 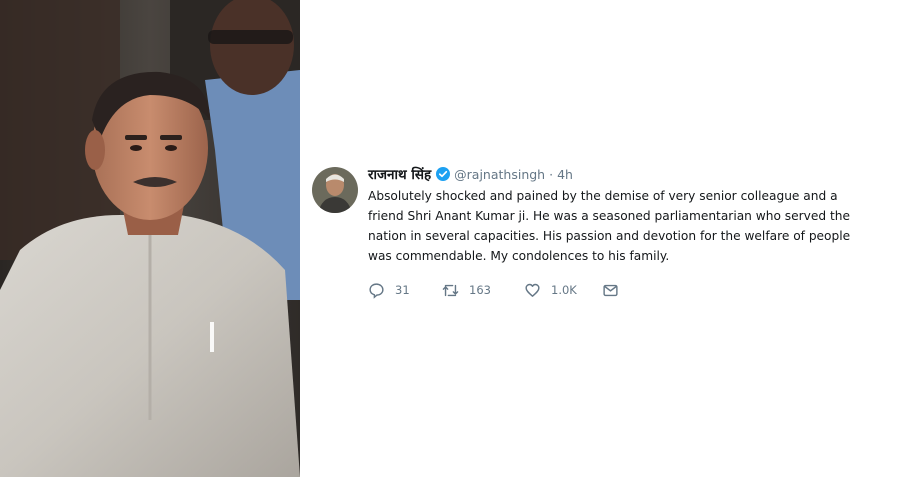 I want to click on tweet-timestamp: 4h, so click(x=565, y=174).